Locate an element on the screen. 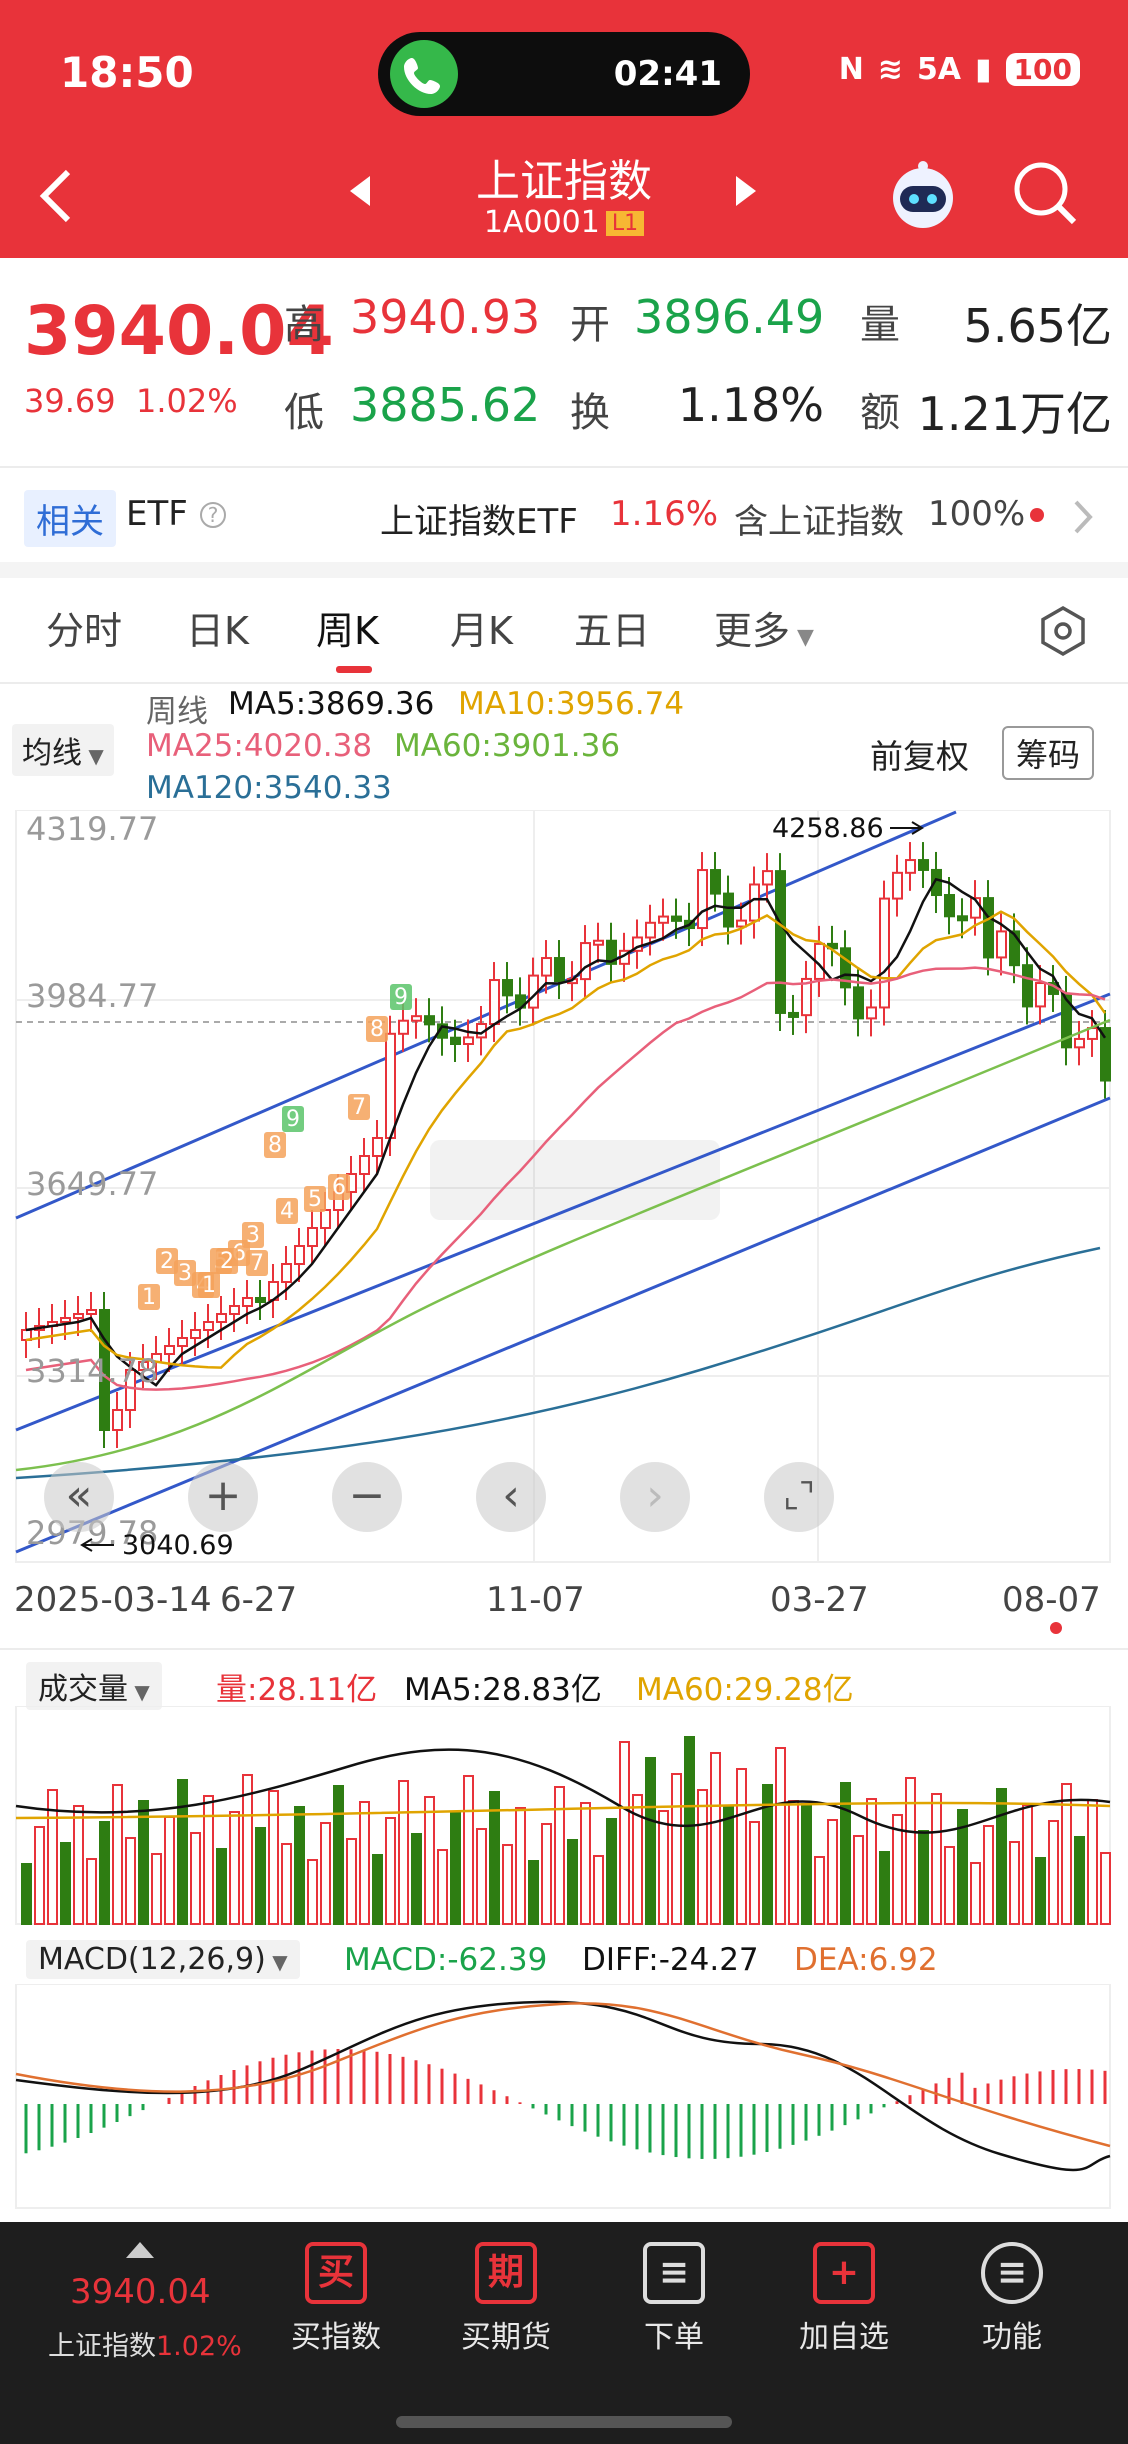 The width and height of the screenshot is (1128, 2444). td-count: 7 is located at coordinates (257, 1263).